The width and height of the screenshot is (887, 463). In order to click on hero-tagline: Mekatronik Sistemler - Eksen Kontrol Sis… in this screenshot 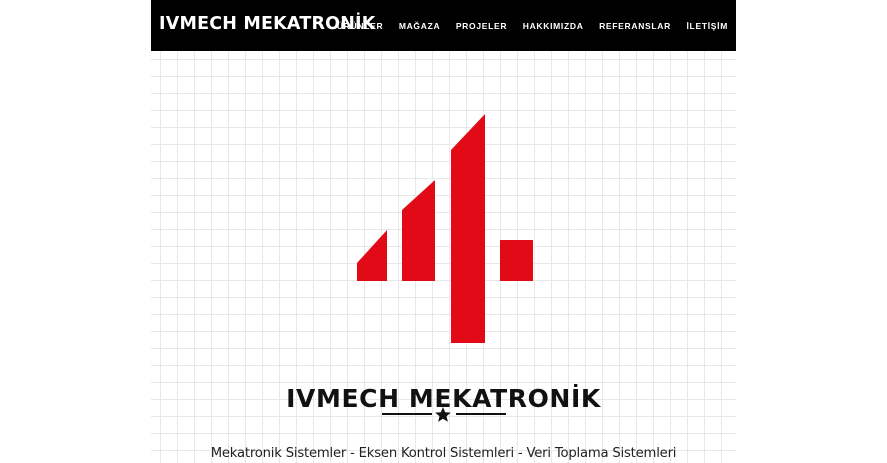, I will do `click(443, 454)`.